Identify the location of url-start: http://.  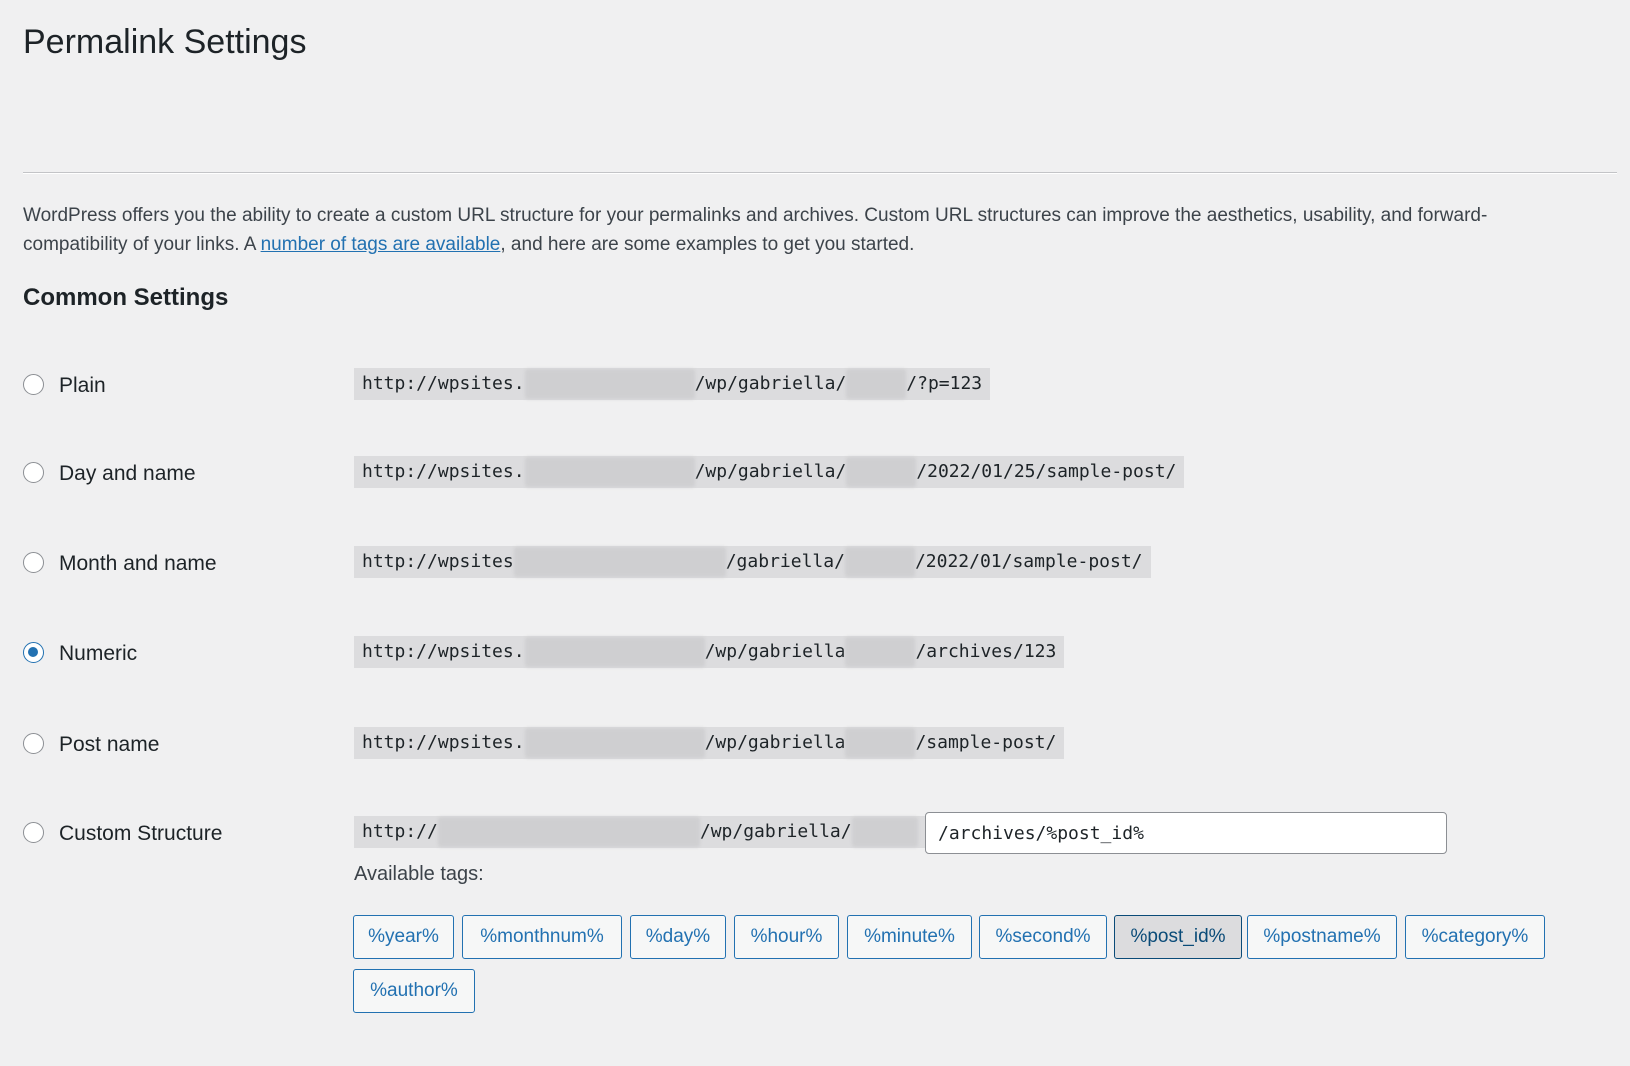
(400, 831).